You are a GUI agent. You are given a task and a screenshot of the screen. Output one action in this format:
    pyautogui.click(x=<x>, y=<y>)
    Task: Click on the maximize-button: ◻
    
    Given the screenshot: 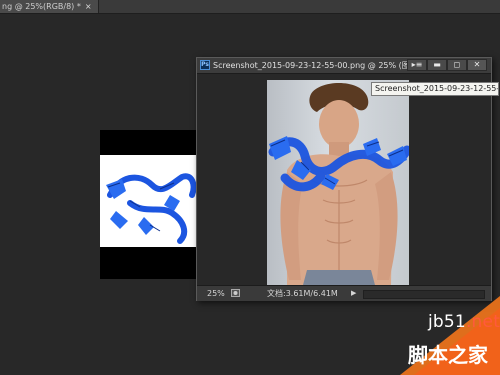 What is the action you would take?
    pyautogui.click(x=457, y=65)
    